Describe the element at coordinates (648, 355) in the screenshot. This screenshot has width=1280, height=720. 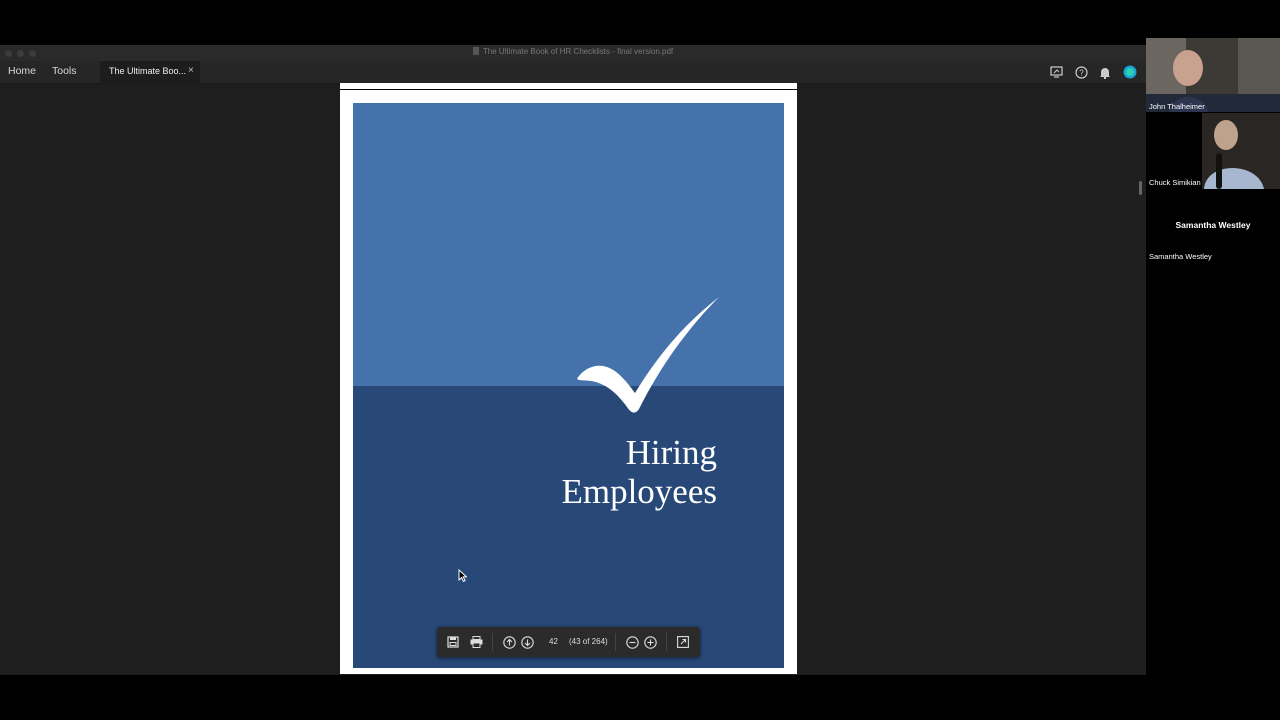
I see `checkmark-icon` at that location.